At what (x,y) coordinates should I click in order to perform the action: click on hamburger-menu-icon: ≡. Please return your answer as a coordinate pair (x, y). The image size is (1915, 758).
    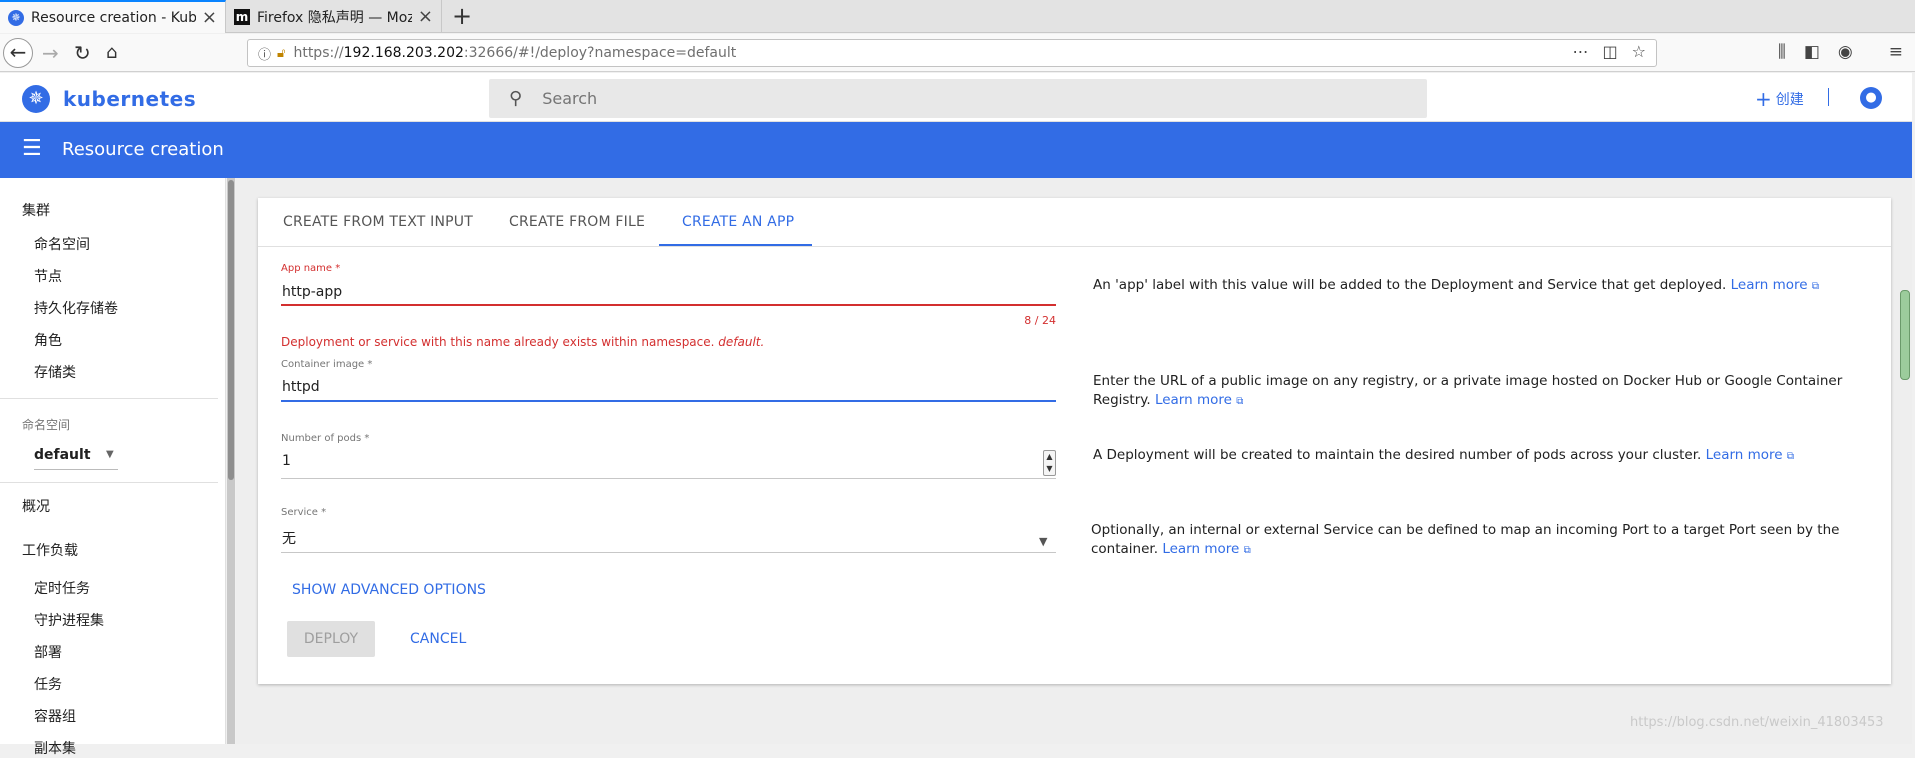
    Looking at the image, I should click on (1896, 52).